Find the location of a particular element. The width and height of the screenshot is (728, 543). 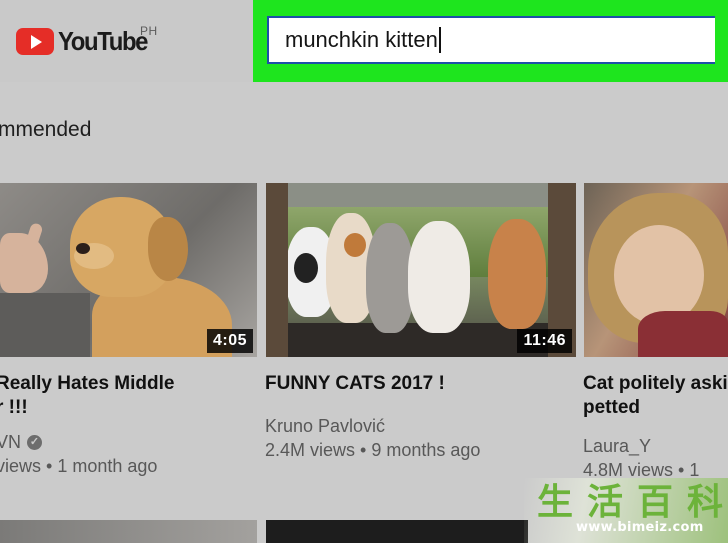

duration-badge: 4:05 is located at coordinates (229, 341).